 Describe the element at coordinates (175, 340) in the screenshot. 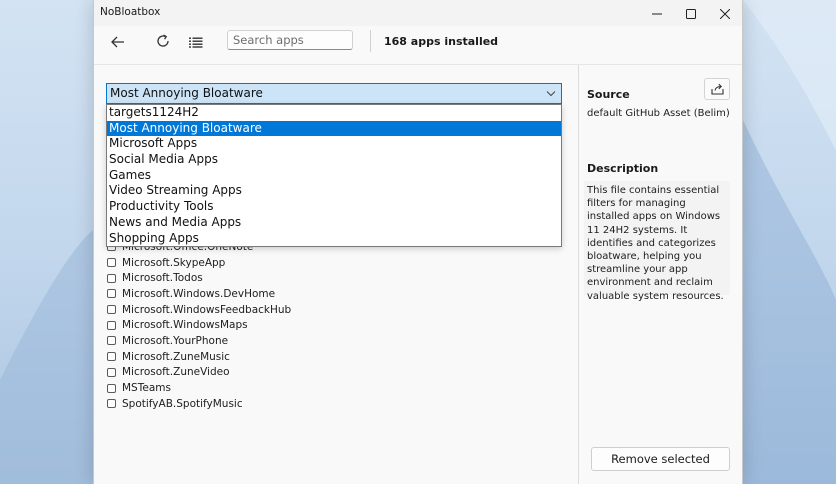

I see `app-name: Microsoft.YourPhone` at that location.